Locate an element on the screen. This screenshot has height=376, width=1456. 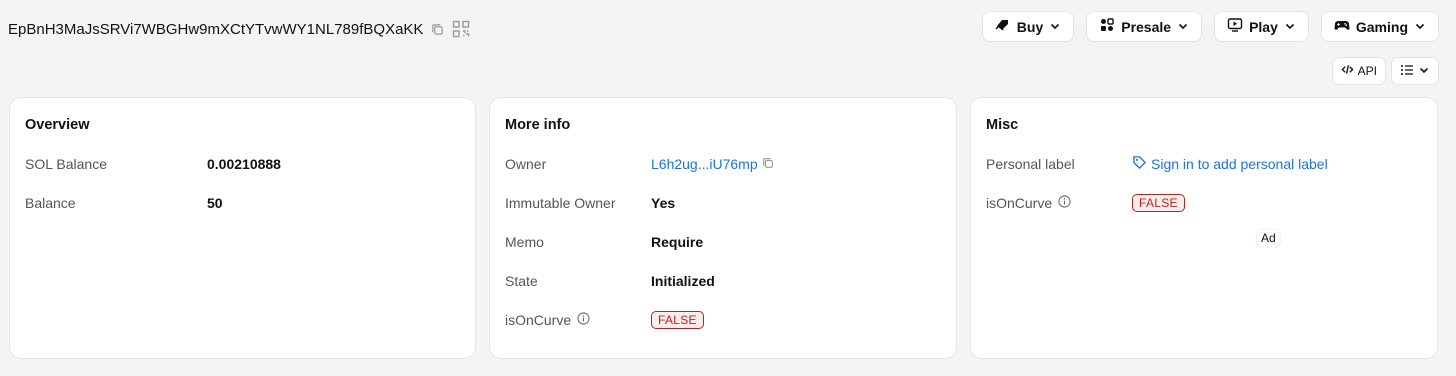
presale-label: Presale is located at coordinates (1146, 26).